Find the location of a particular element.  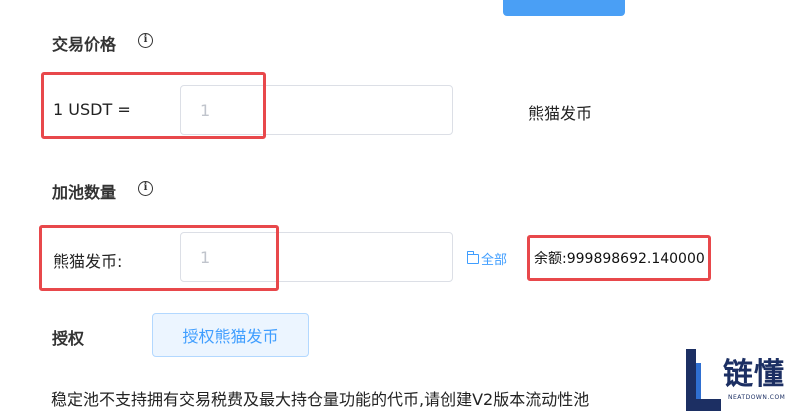

balance-text: 余额:999898692.140000 is located at coordinates (619, 259).